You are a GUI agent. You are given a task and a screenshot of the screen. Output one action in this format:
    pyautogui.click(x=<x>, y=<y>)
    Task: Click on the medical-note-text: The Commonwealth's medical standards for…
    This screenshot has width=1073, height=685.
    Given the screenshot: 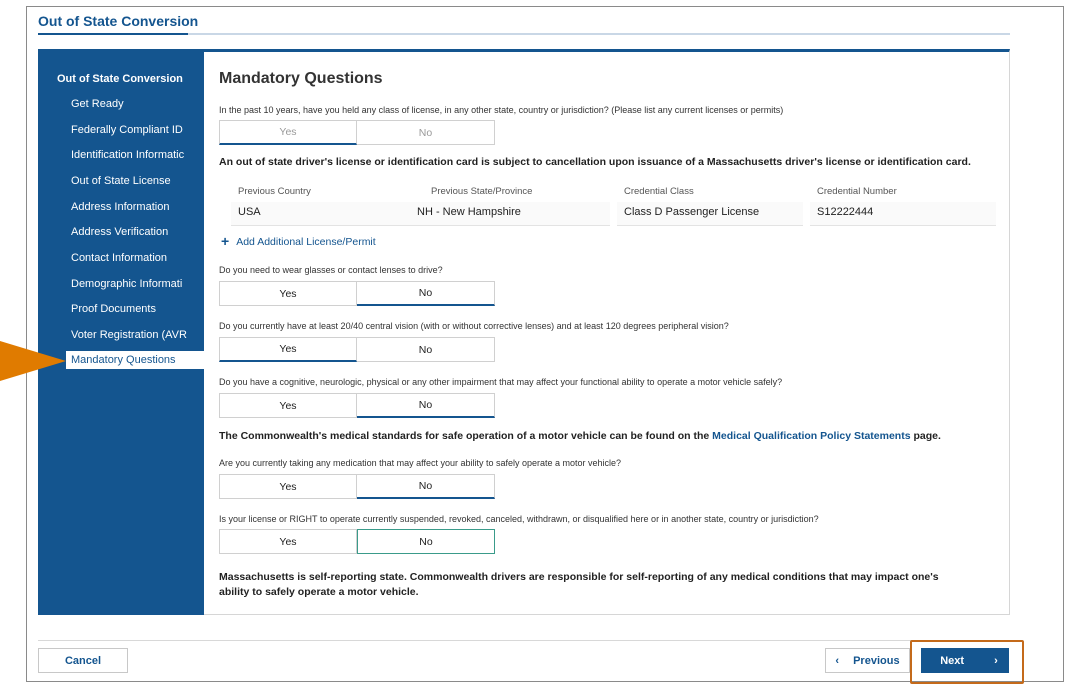 What is the action you would take?
    pyautogui.click(x=466, y=436)
    